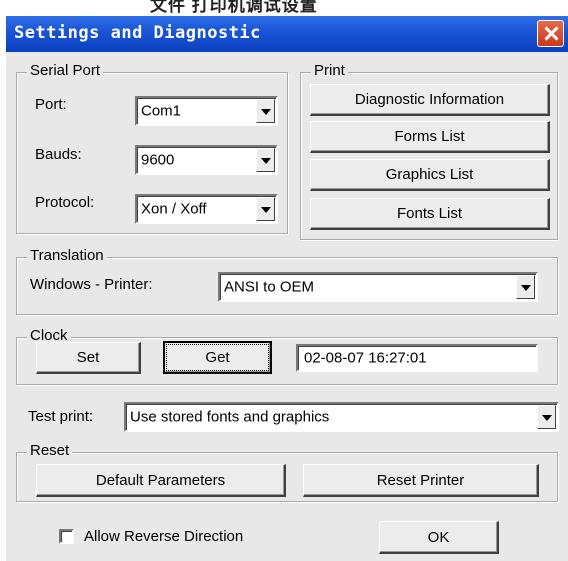  I want to click on title-bar: Settings and Diagnostic, so click(287, 34).